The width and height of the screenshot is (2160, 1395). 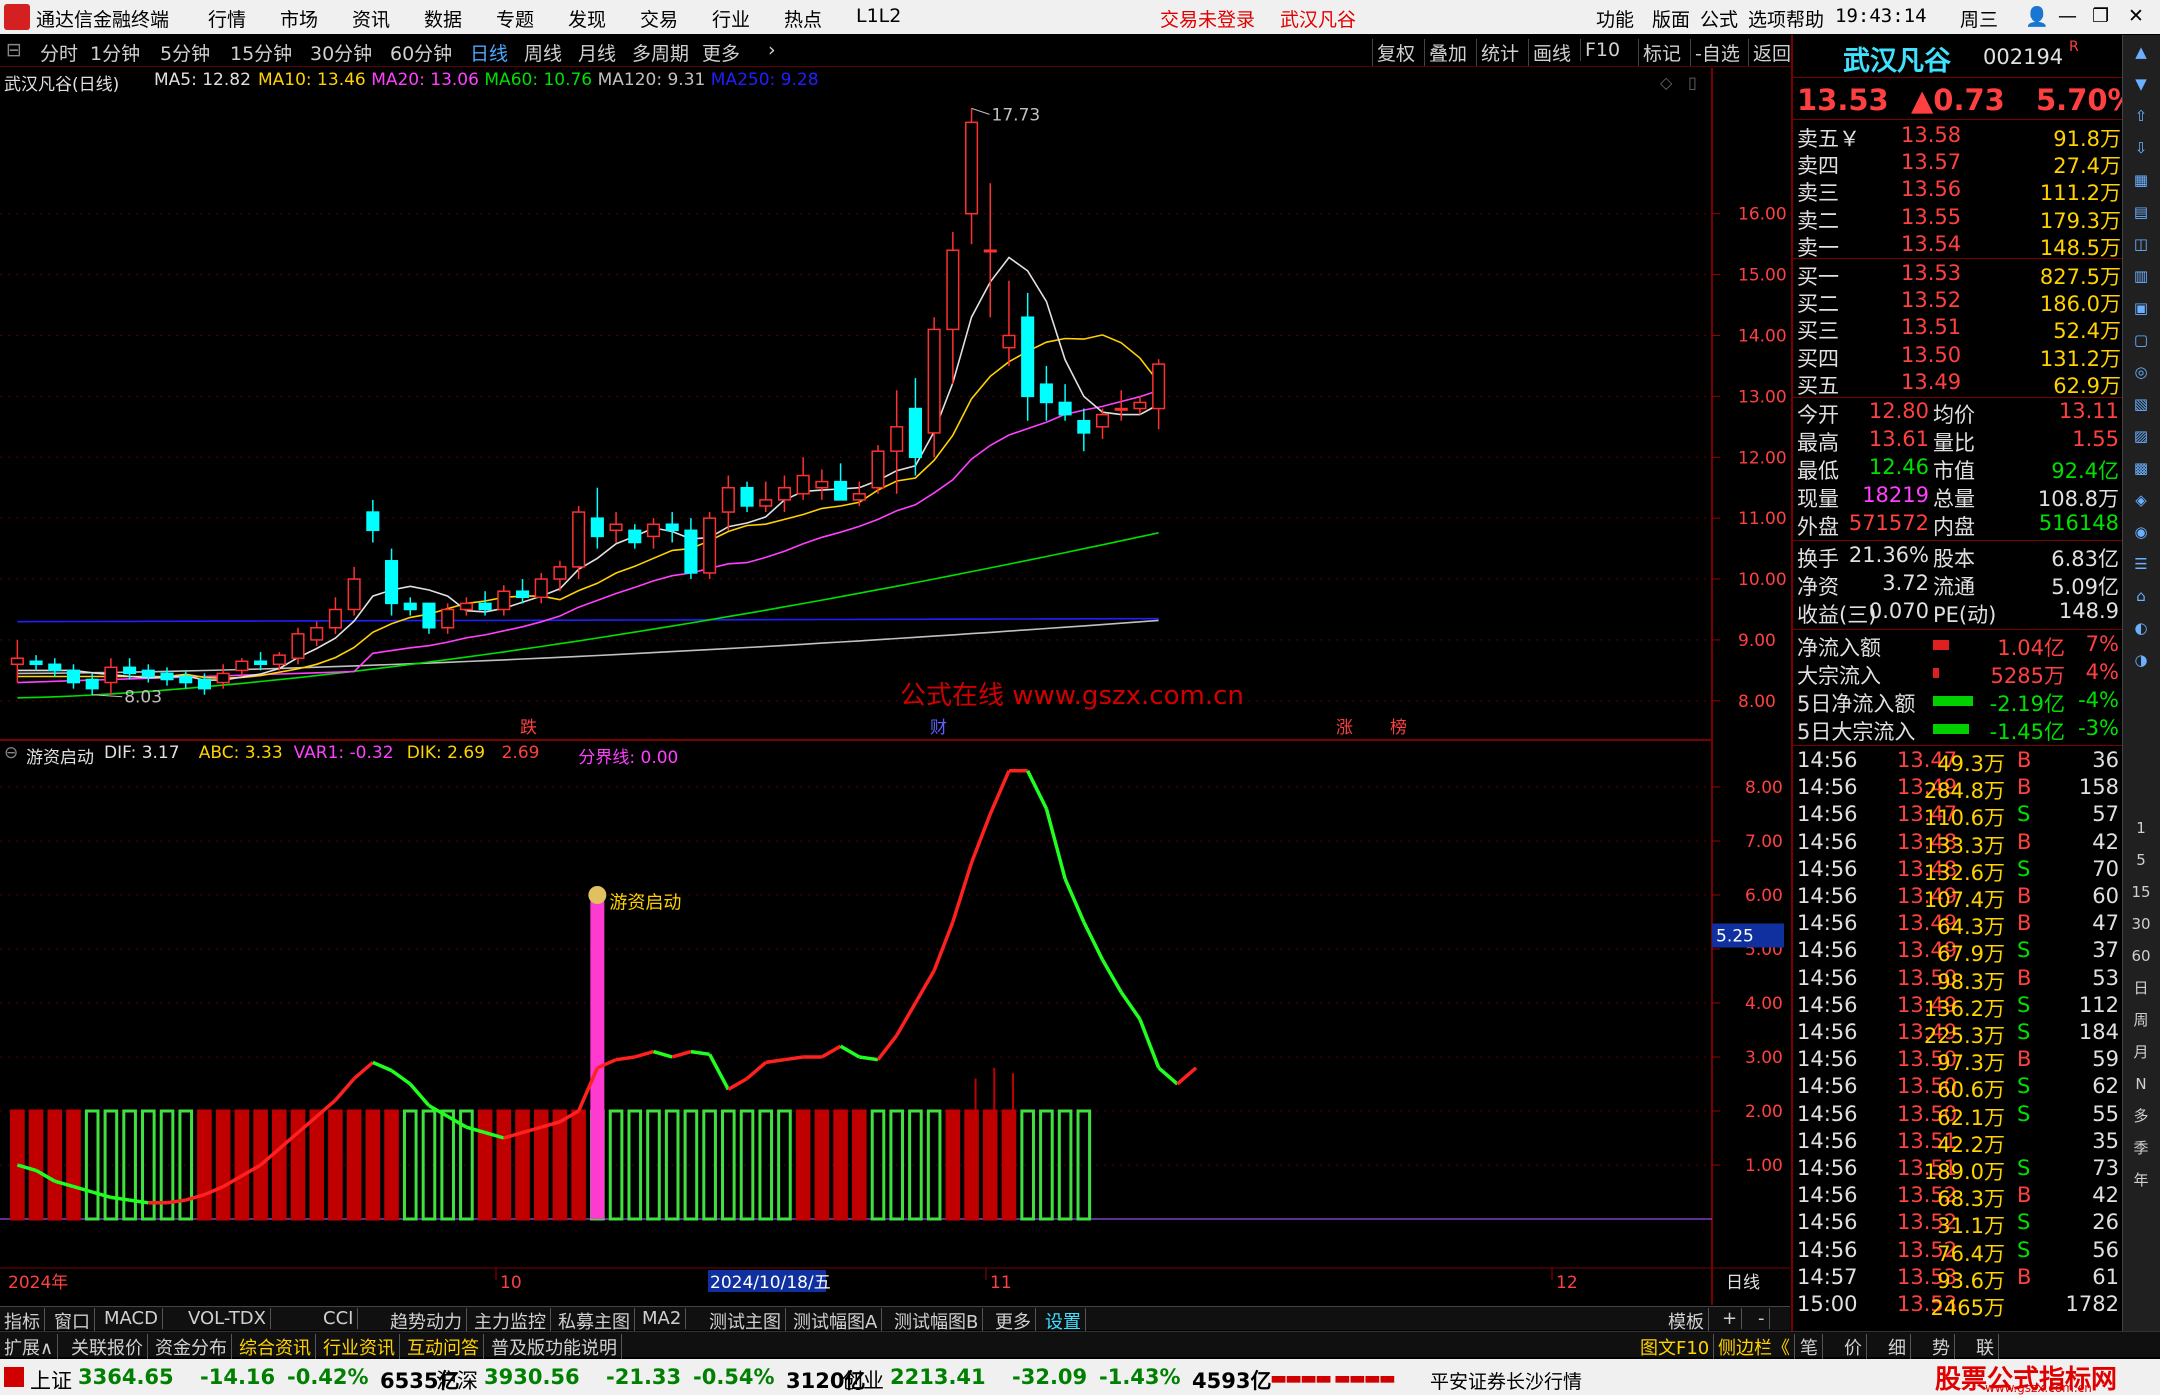 What do you see at coordinates (1958, 357) in the screenshot?
I see `bids-row: 买四 13.50 131.2万` at bounding box center [1958, 357].